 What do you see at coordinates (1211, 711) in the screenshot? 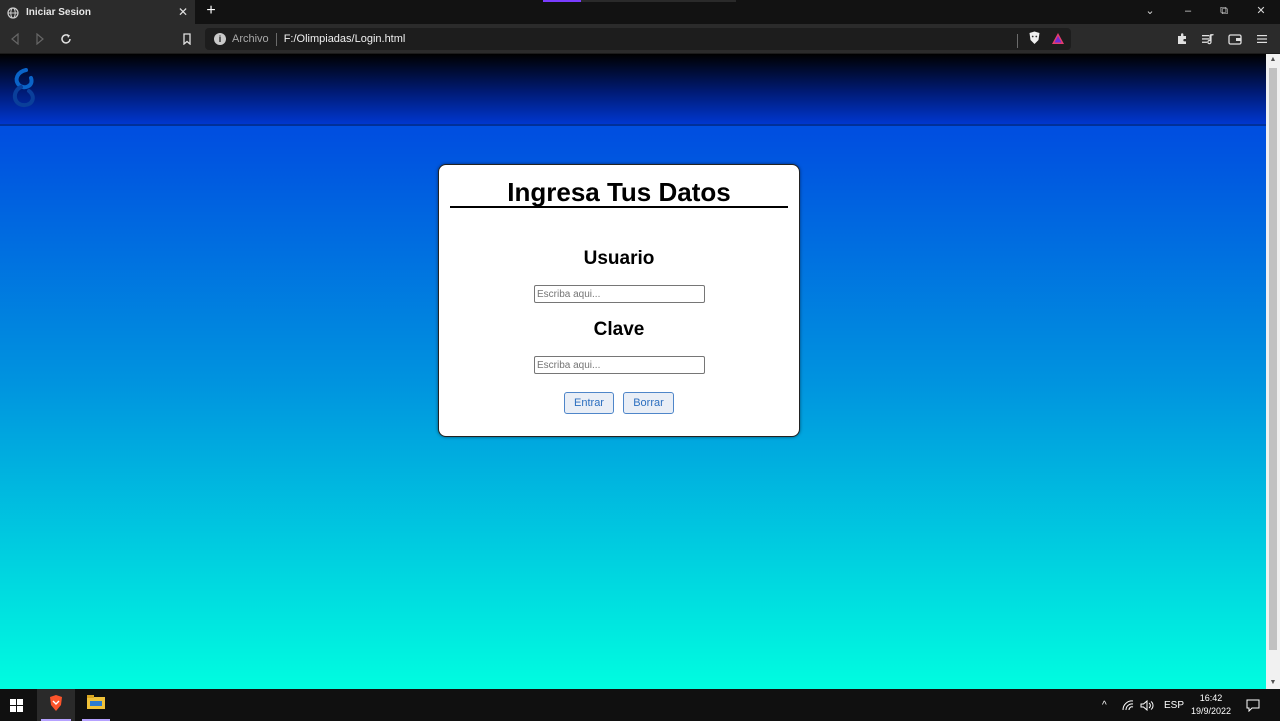
I see `clock-date: 19/9/2022` at bounding box center [1211, 711].